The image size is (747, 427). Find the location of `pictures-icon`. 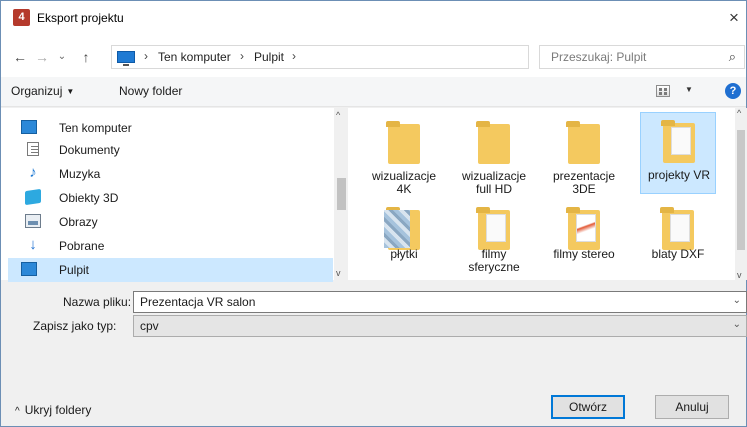

pictures-icon is located at coordinates (33, 221).